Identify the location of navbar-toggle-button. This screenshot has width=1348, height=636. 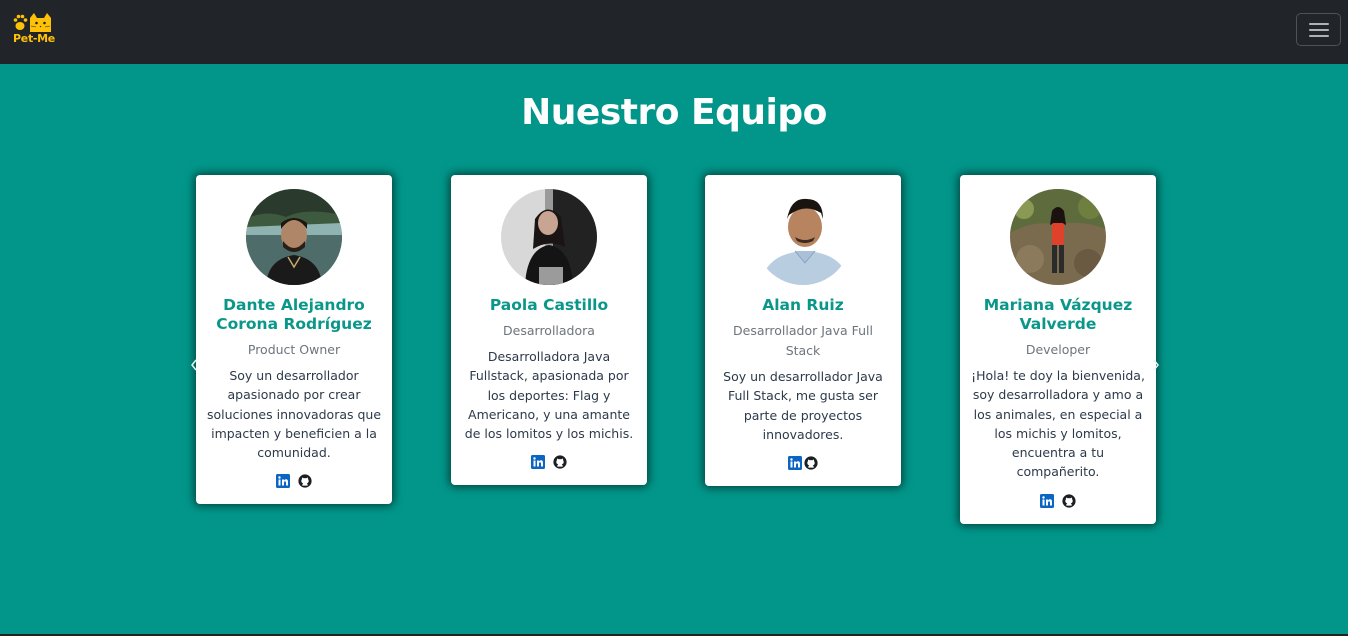
(1318, 29).